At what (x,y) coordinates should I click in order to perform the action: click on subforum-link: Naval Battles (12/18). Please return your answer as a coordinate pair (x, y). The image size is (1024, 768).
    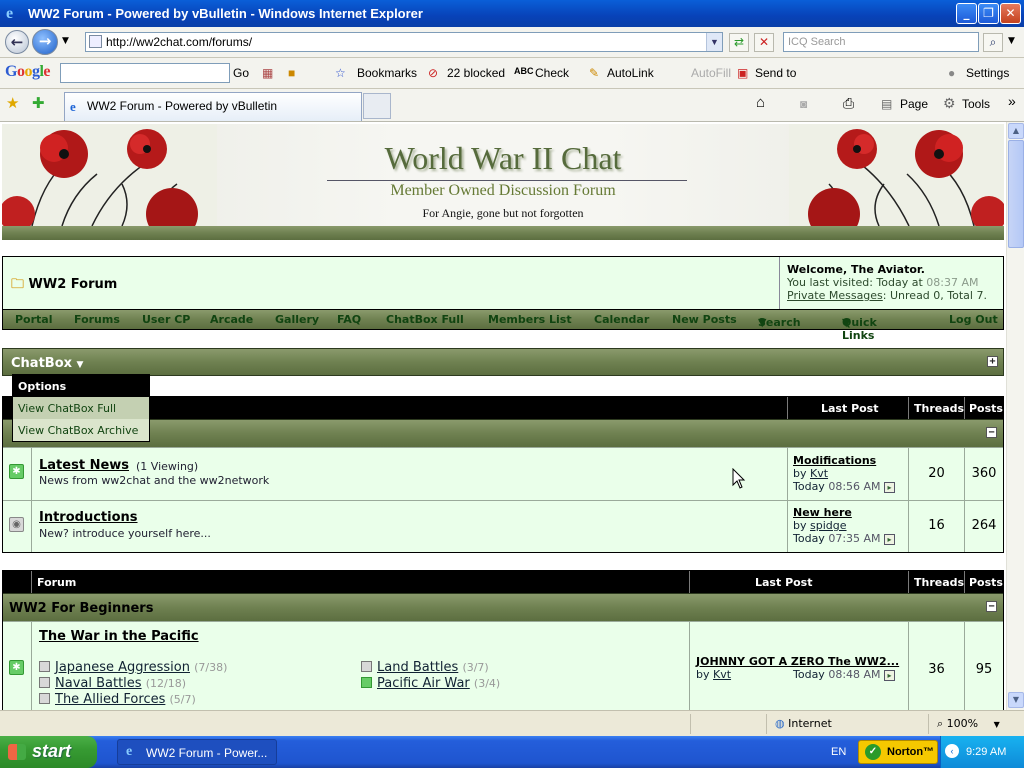
    Looking at the image, I should click on (112, 683).